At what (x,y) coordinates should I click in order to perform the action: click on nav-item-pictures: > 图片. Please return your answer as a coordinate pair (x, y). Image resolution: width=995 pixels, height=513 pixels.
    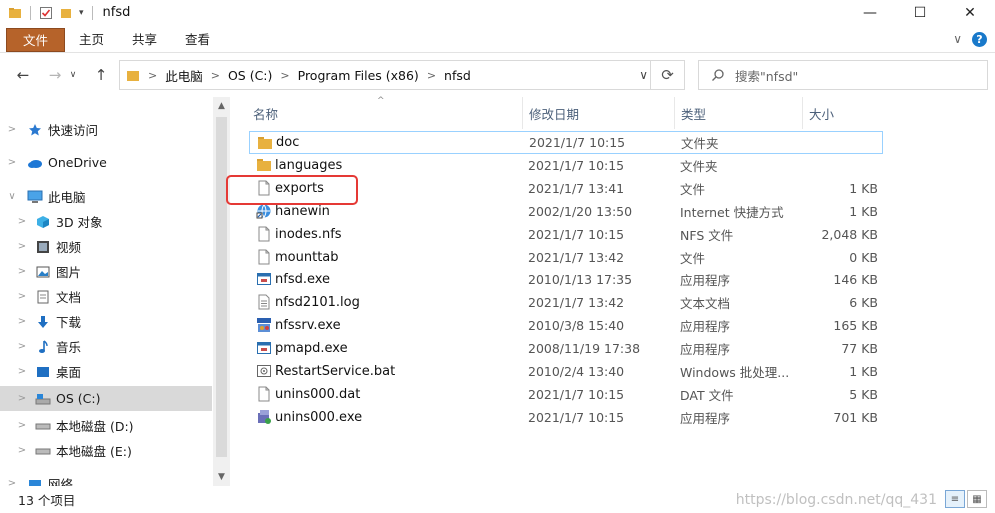
    Looking at the image, I should click on (106, 271).